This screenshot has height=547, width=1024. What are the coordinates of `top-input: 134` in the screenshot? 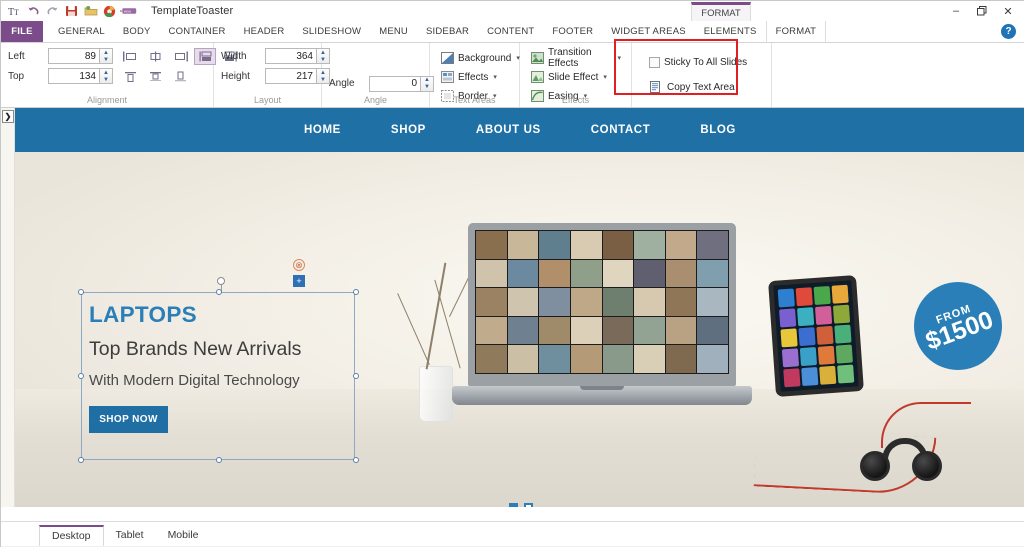 It's located at (74, 76).